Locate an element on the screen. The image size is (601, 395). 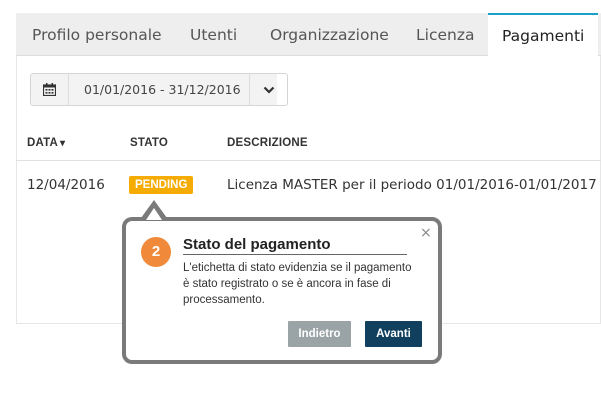
tab-licenza: Licenza is located at coordinates (445, 34).